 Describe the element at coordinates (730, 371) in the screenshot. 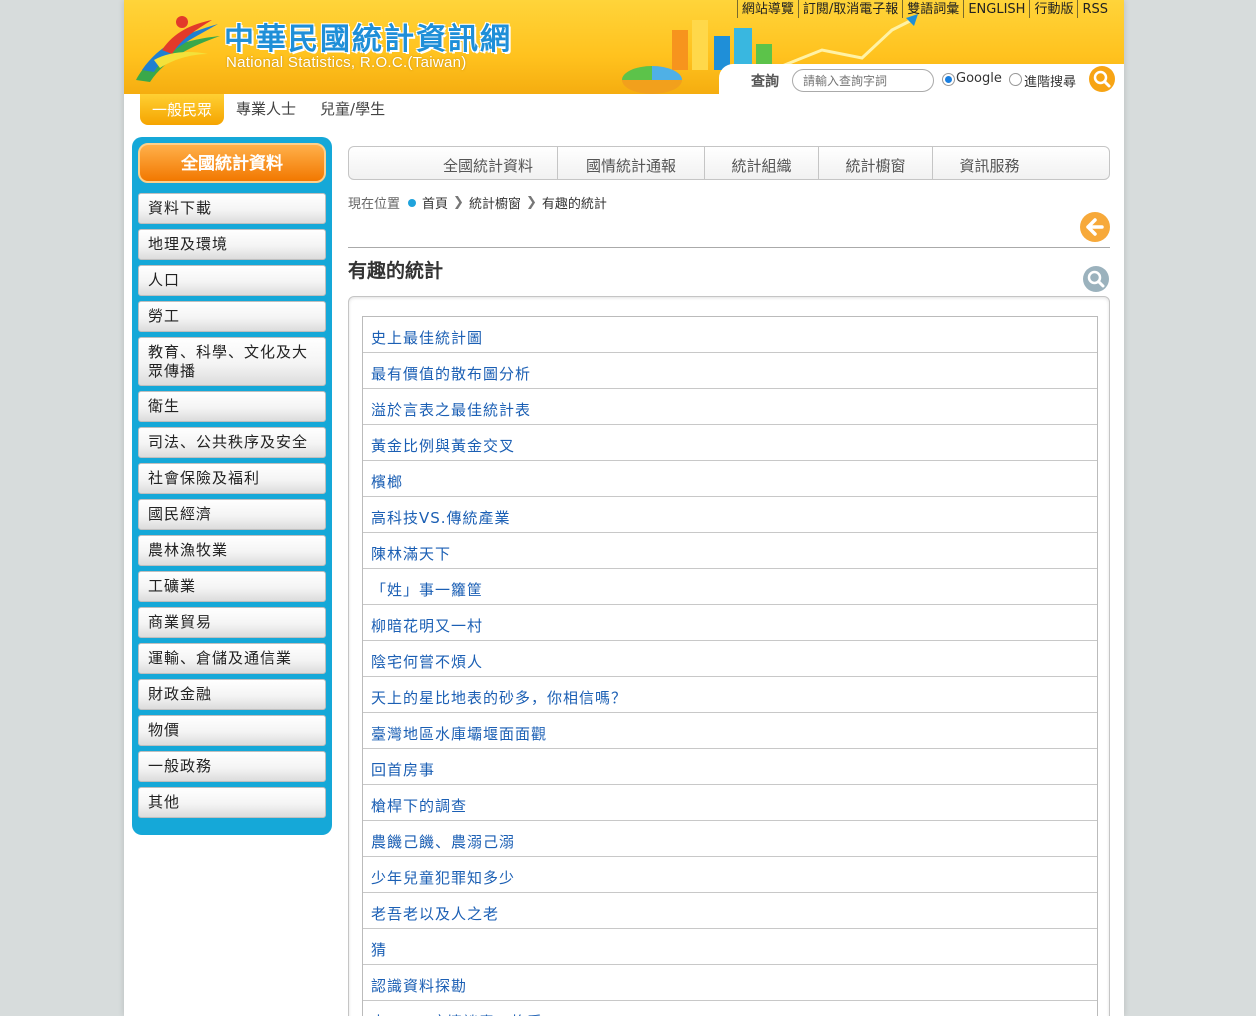

I see `list-item: 最有價值的散布圖分析` at that location.